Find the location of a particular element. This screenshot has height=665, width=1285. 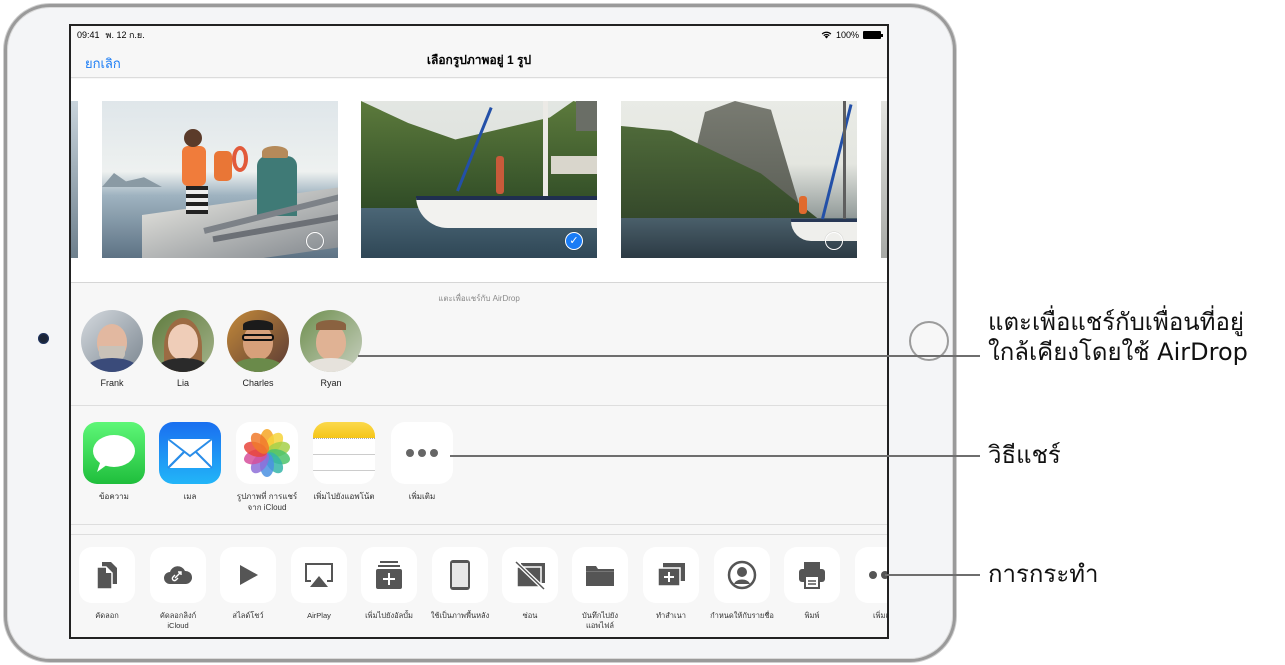

icloud-link-icon is located at coordinates (178, 575).